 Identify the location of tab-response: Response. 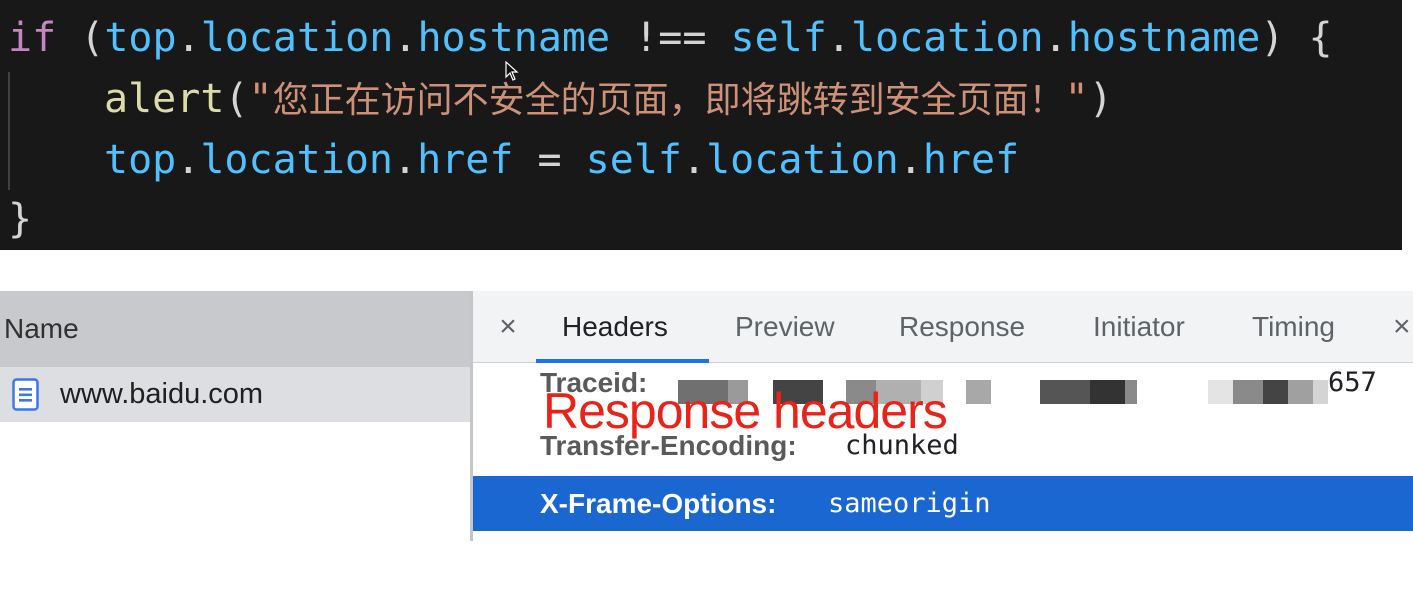
(962, 327).